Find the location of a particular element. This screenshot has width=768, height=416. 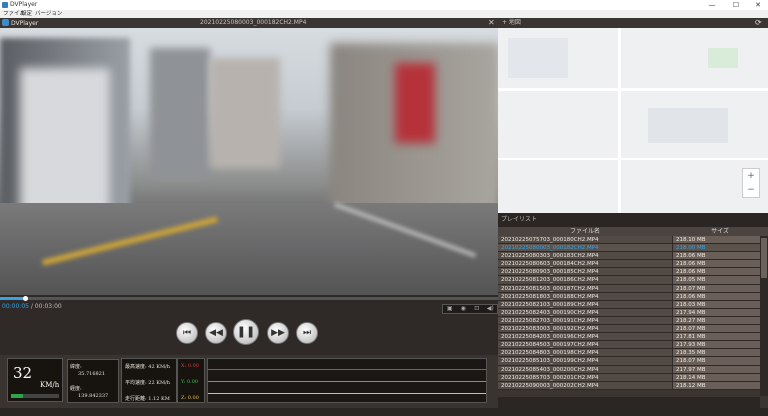

playlist-row-size: 217.97 MB is located at coordinates (716, 369).